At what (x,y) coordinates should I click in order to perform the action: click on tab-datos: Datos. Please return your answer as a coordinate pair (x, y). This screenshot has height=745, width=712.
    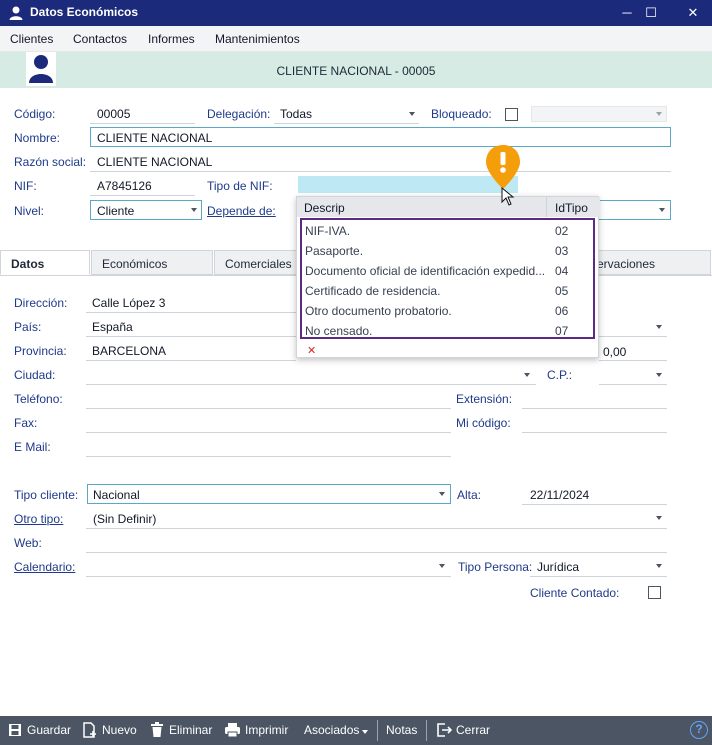
    Looking at the image, I should click on (45, 262).